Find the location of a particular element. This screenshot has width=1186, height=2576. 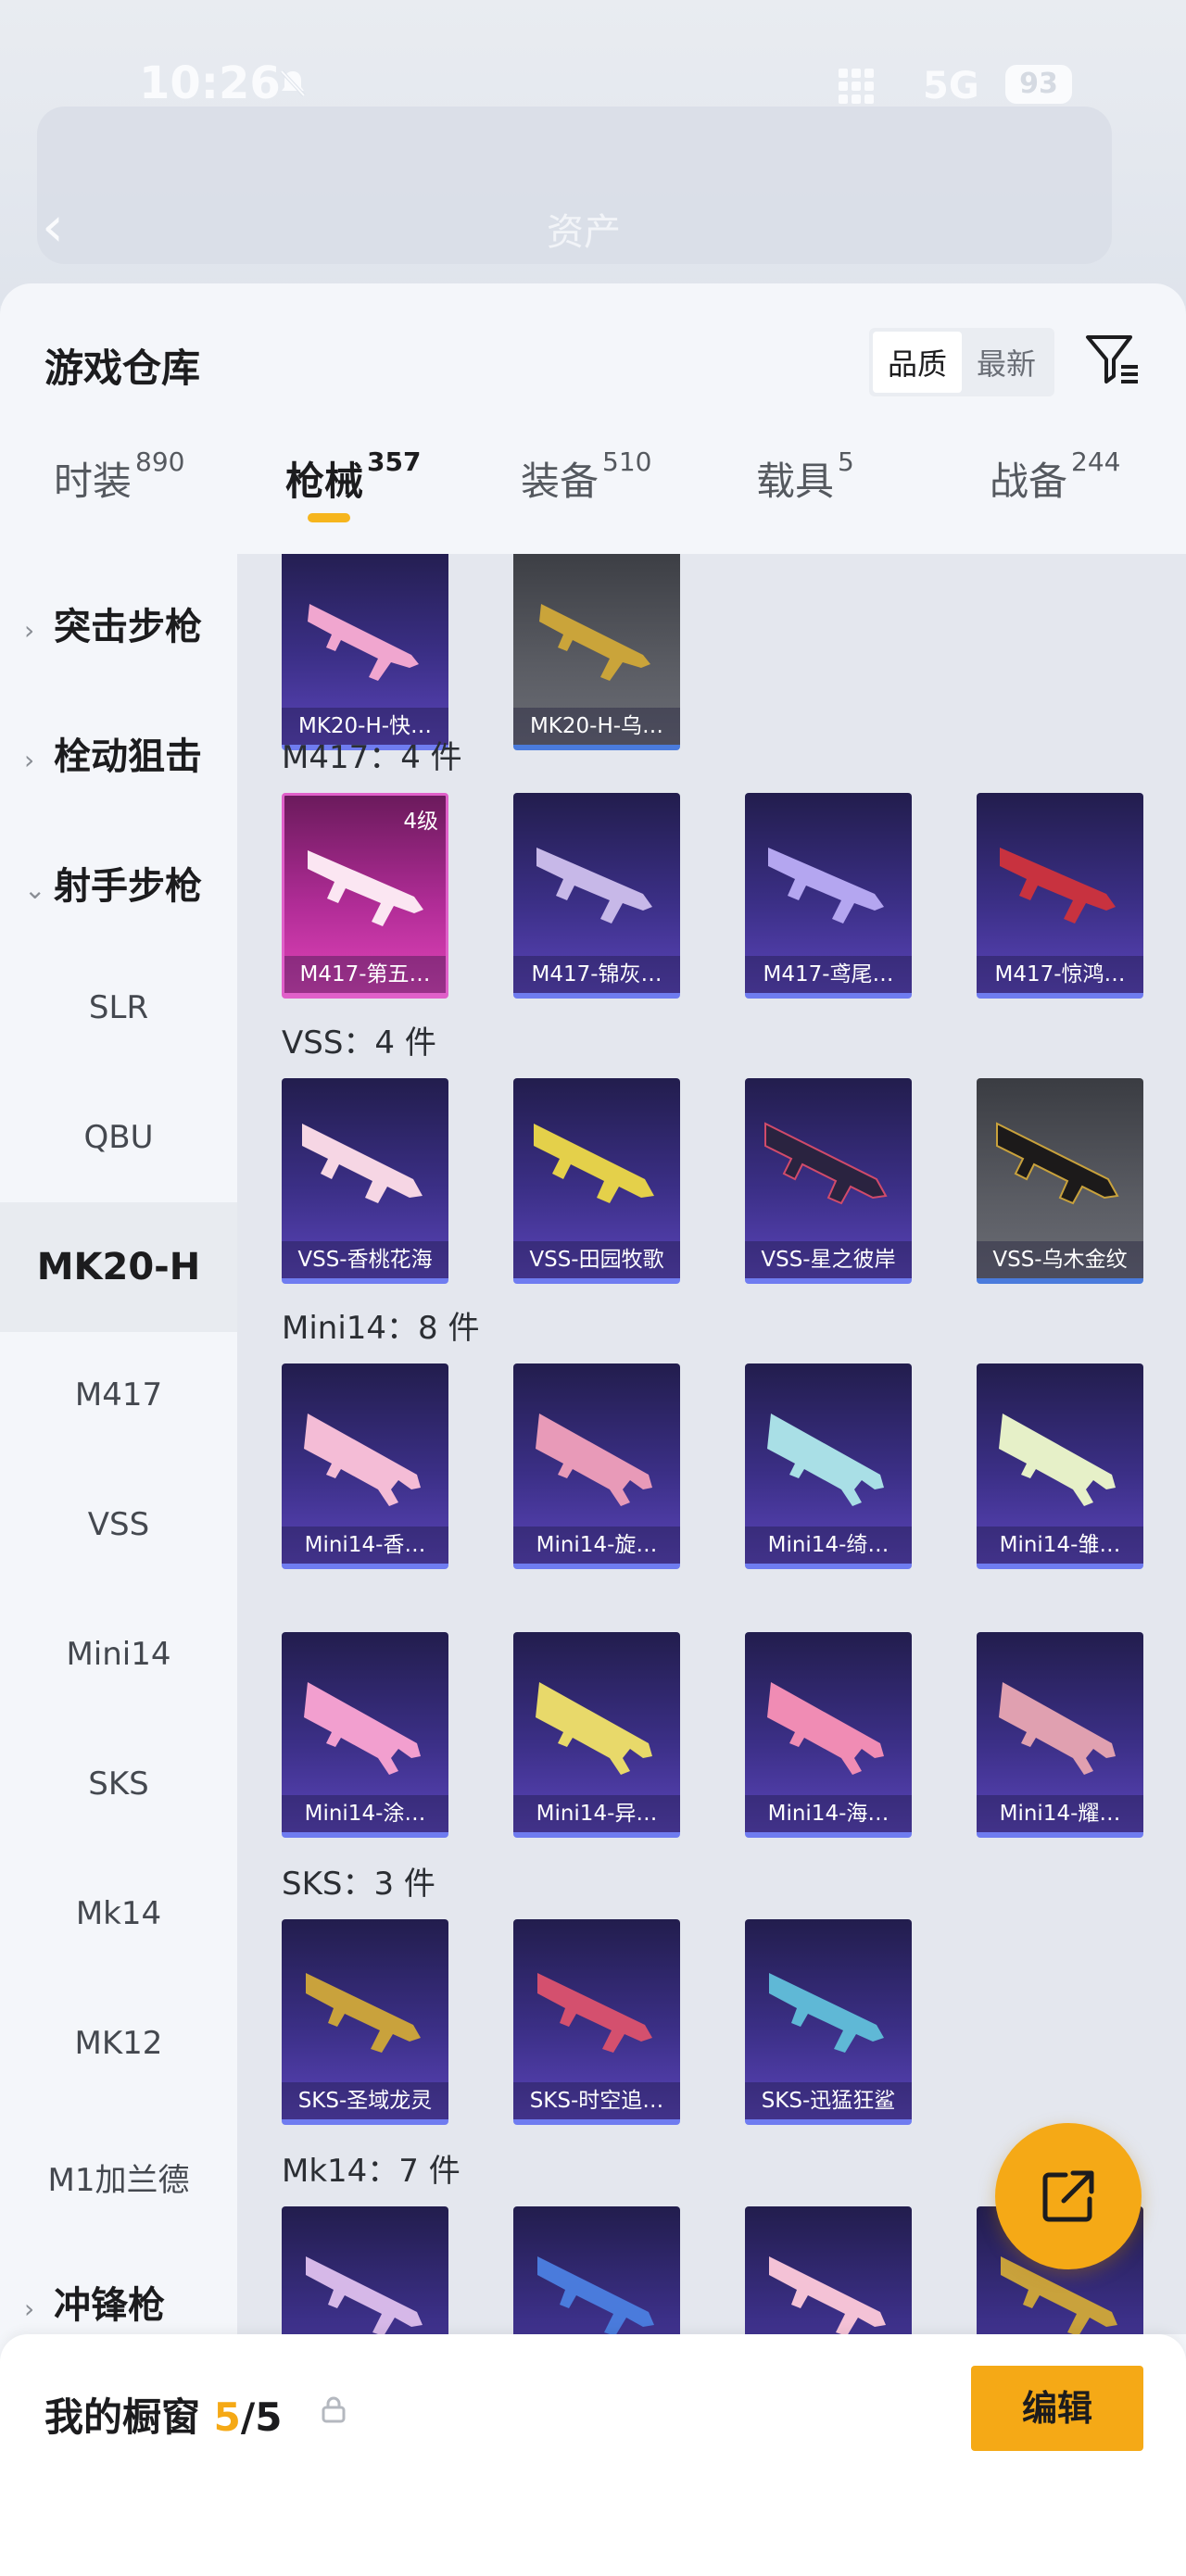

item-name: SKS-圣域龙灵 is located at coordinates (365, 2100).